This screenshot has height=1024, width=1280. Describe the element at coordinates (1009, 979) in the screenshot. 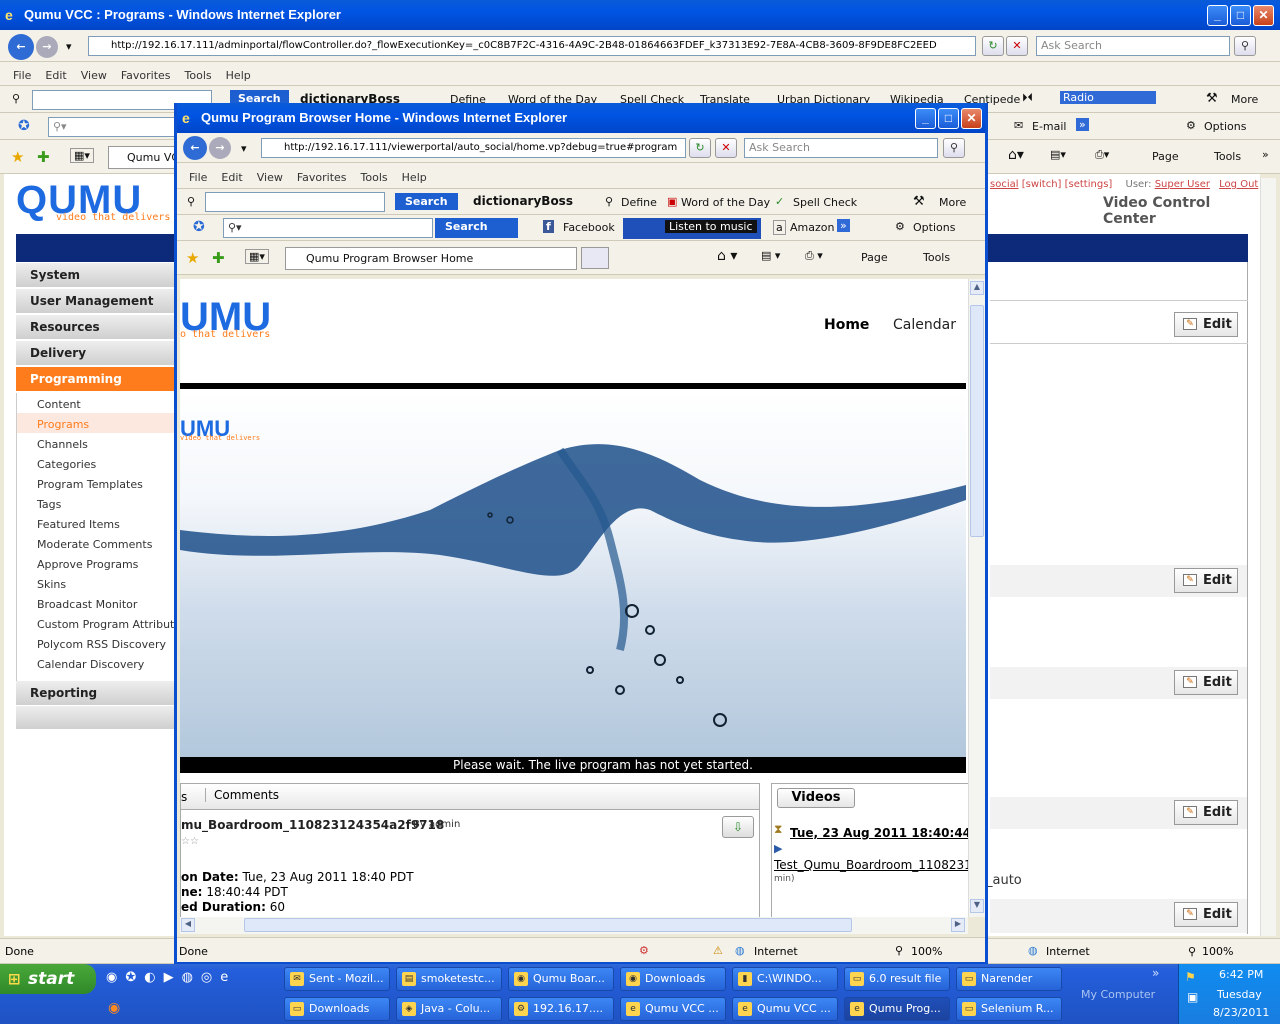

I see `taskbar-item: ▭ Narender` at that location.